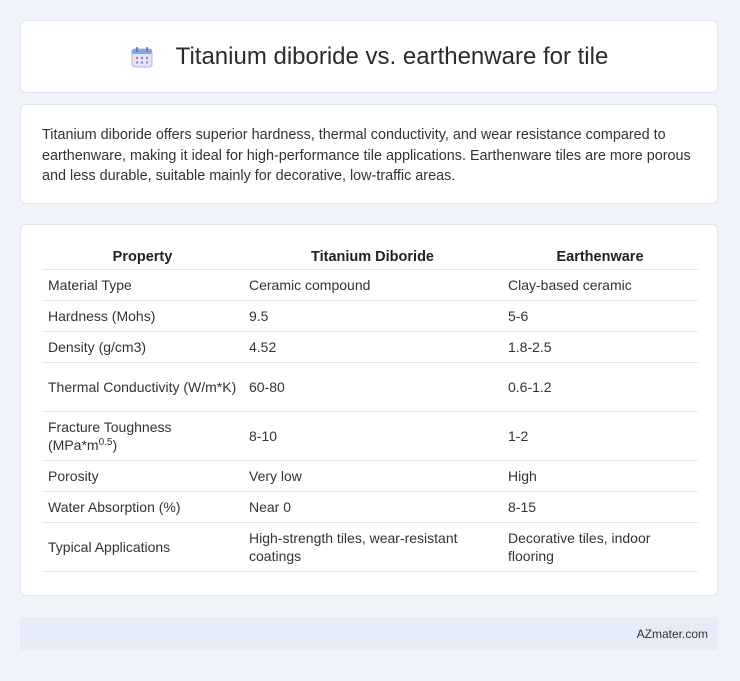 The width and height of the screenshot is (740, 681). I want to click on titanium-diboride-cell: 4.52, so click(372, 347).